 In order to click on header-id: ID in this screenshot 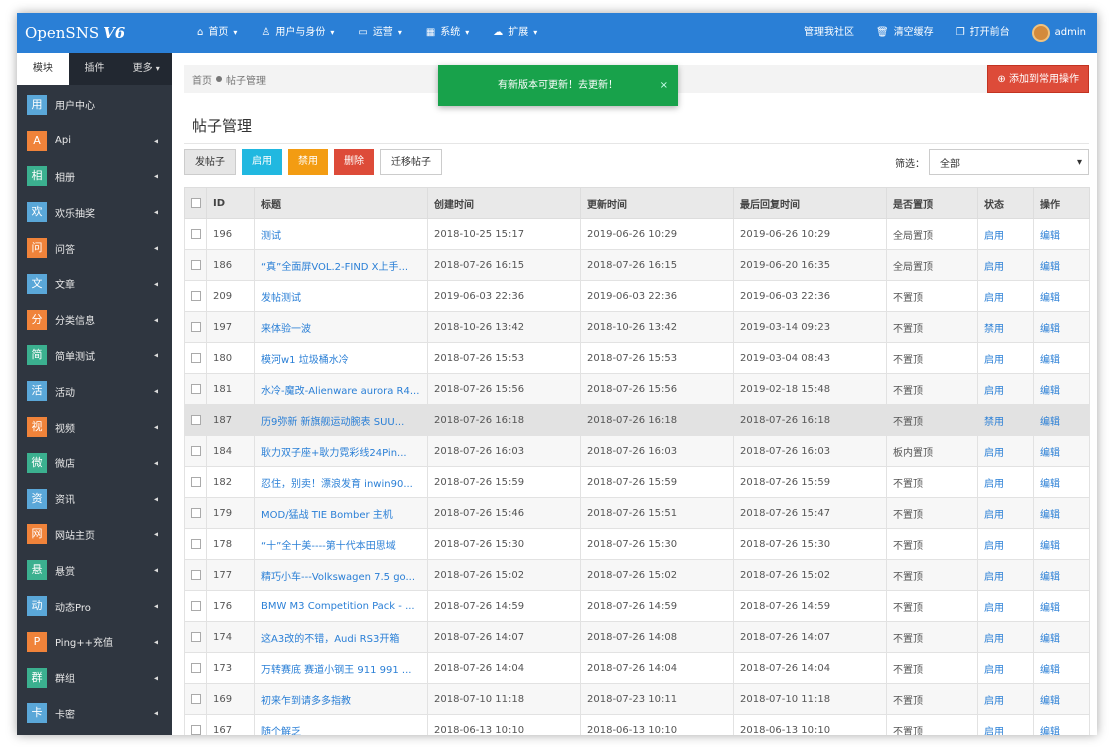, I will do `click(230, 203)`.